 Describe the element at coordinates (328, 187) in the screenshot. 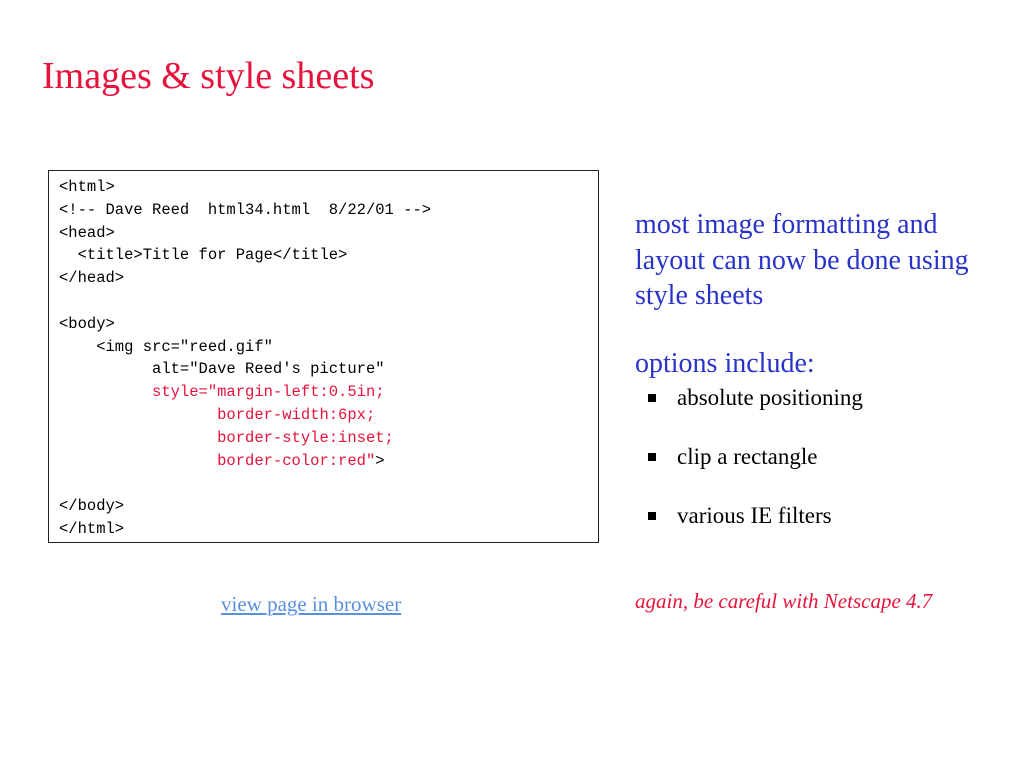

I see `code-line: <html>` at that location.